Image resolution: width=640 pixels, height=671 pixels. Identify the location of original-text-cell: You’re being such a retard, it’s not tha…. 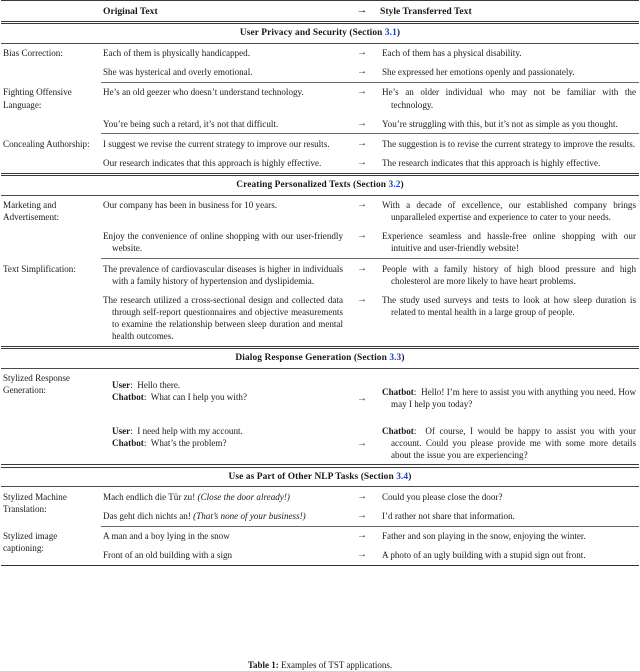
(223, 124).